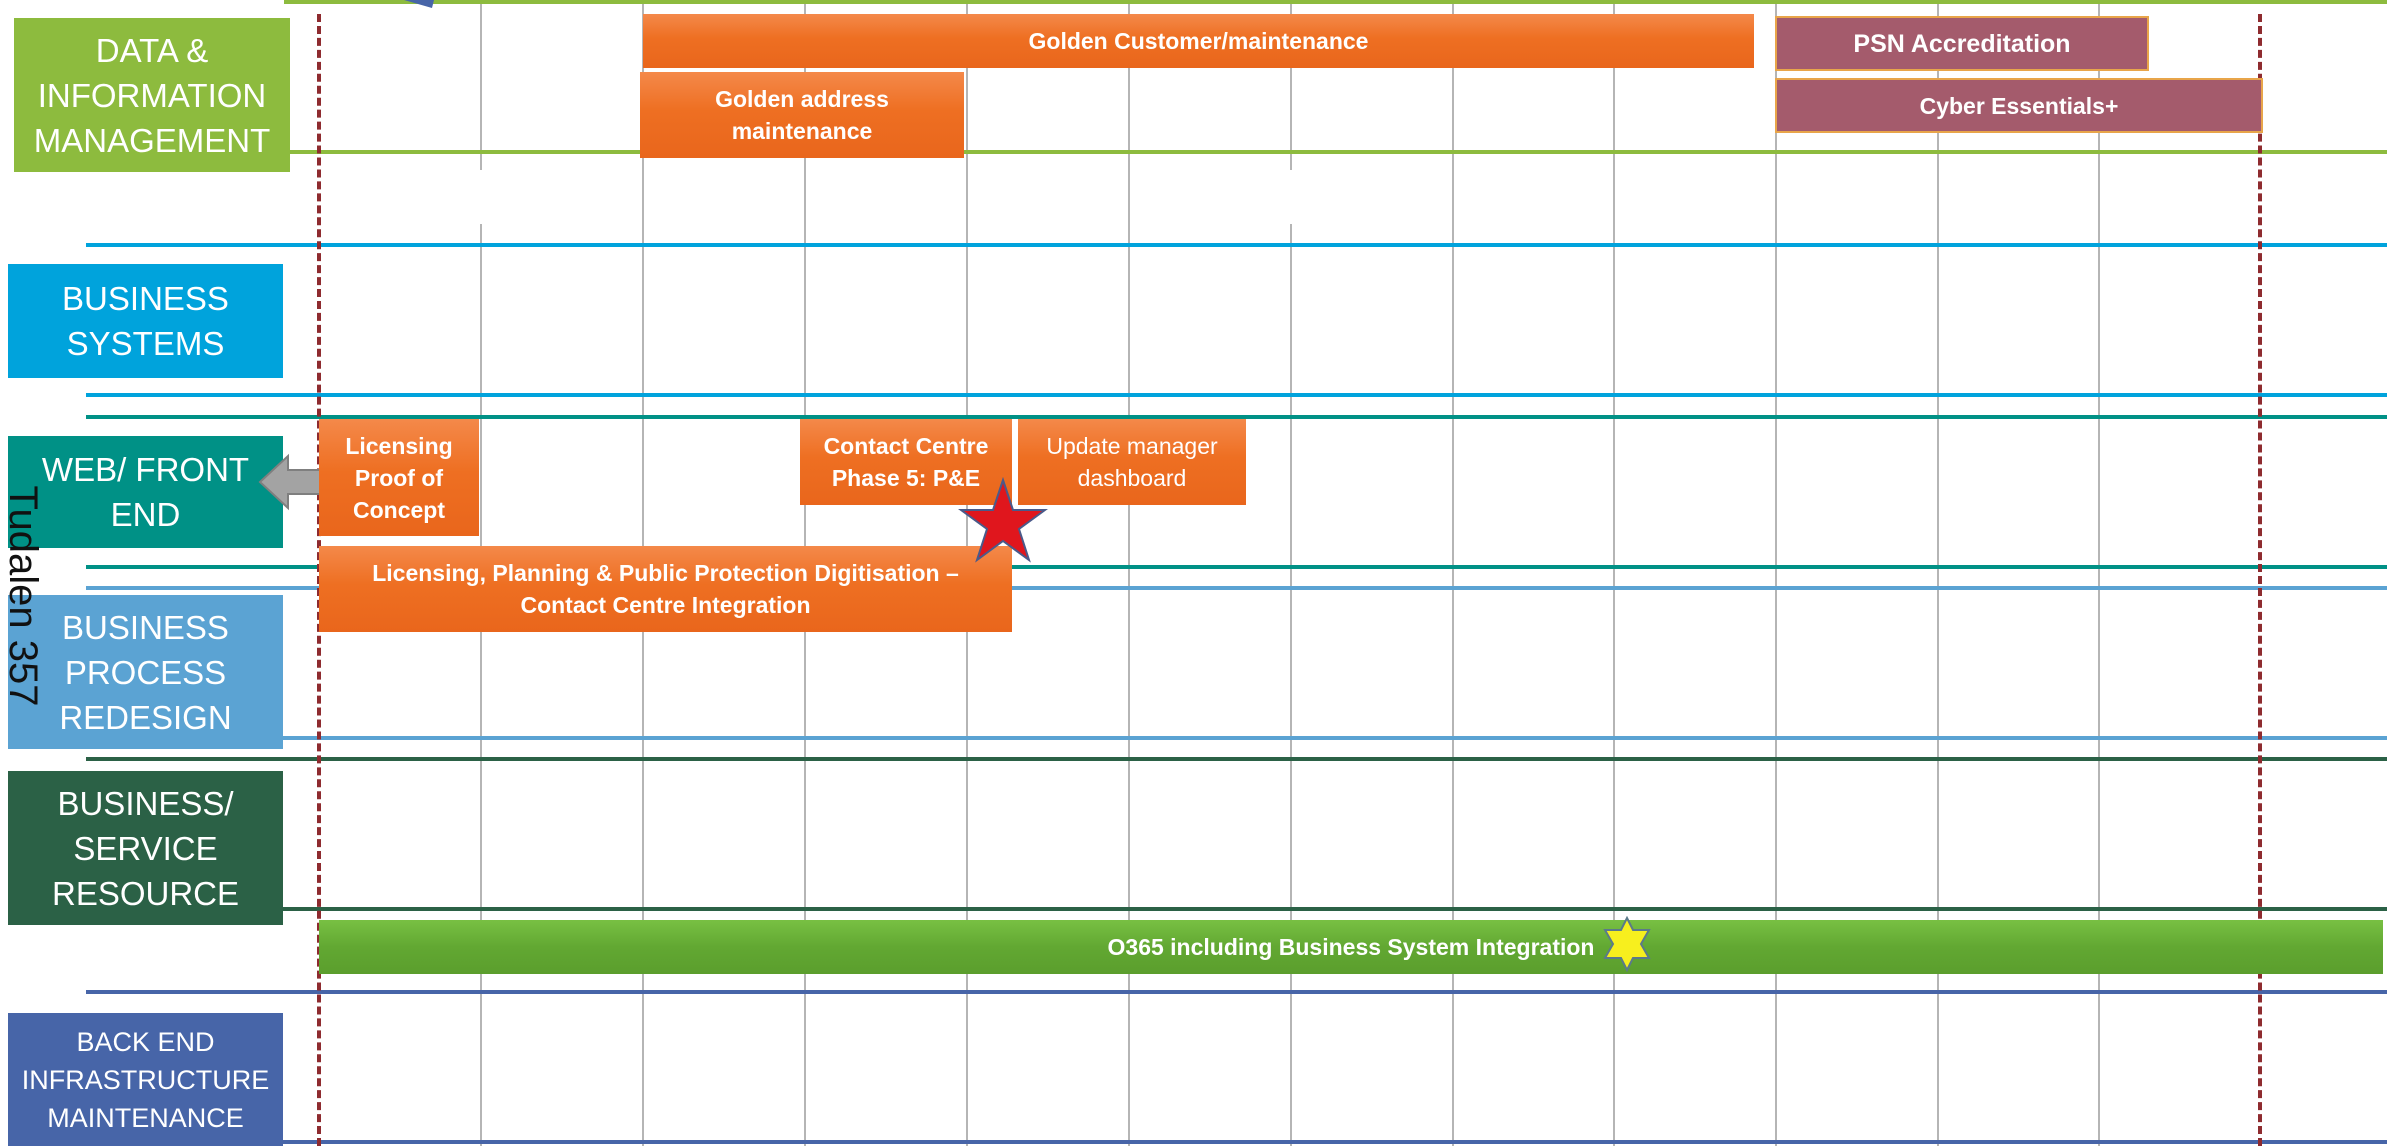  What do you see at coordinates (419, 4) in the screenshot?
I see `arrow-tip-icon` at bounding box center [419, 4].